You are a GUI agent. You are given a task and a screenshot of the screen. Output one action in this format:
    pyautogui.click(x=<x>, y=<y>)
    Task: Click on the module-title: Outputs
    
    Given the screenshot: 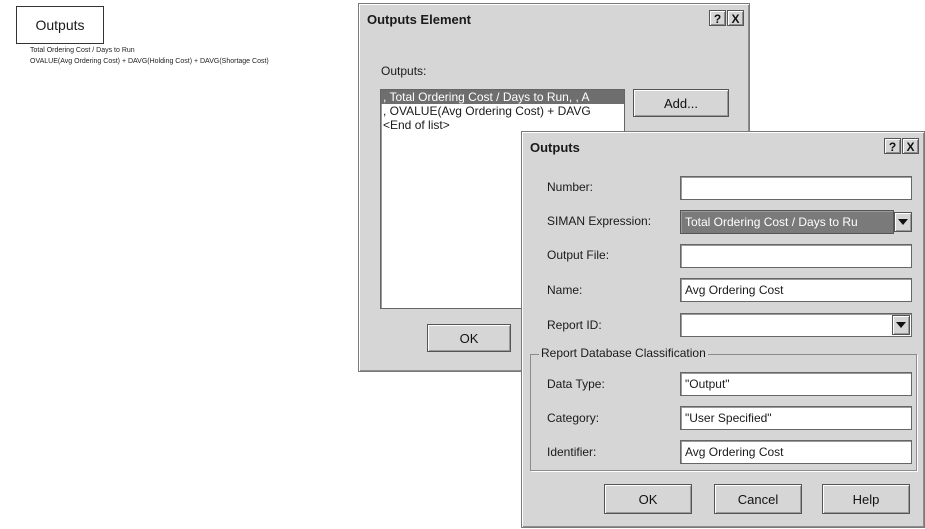 What is the action you would take?
    pyautogui.click(x=60, y=25)
    